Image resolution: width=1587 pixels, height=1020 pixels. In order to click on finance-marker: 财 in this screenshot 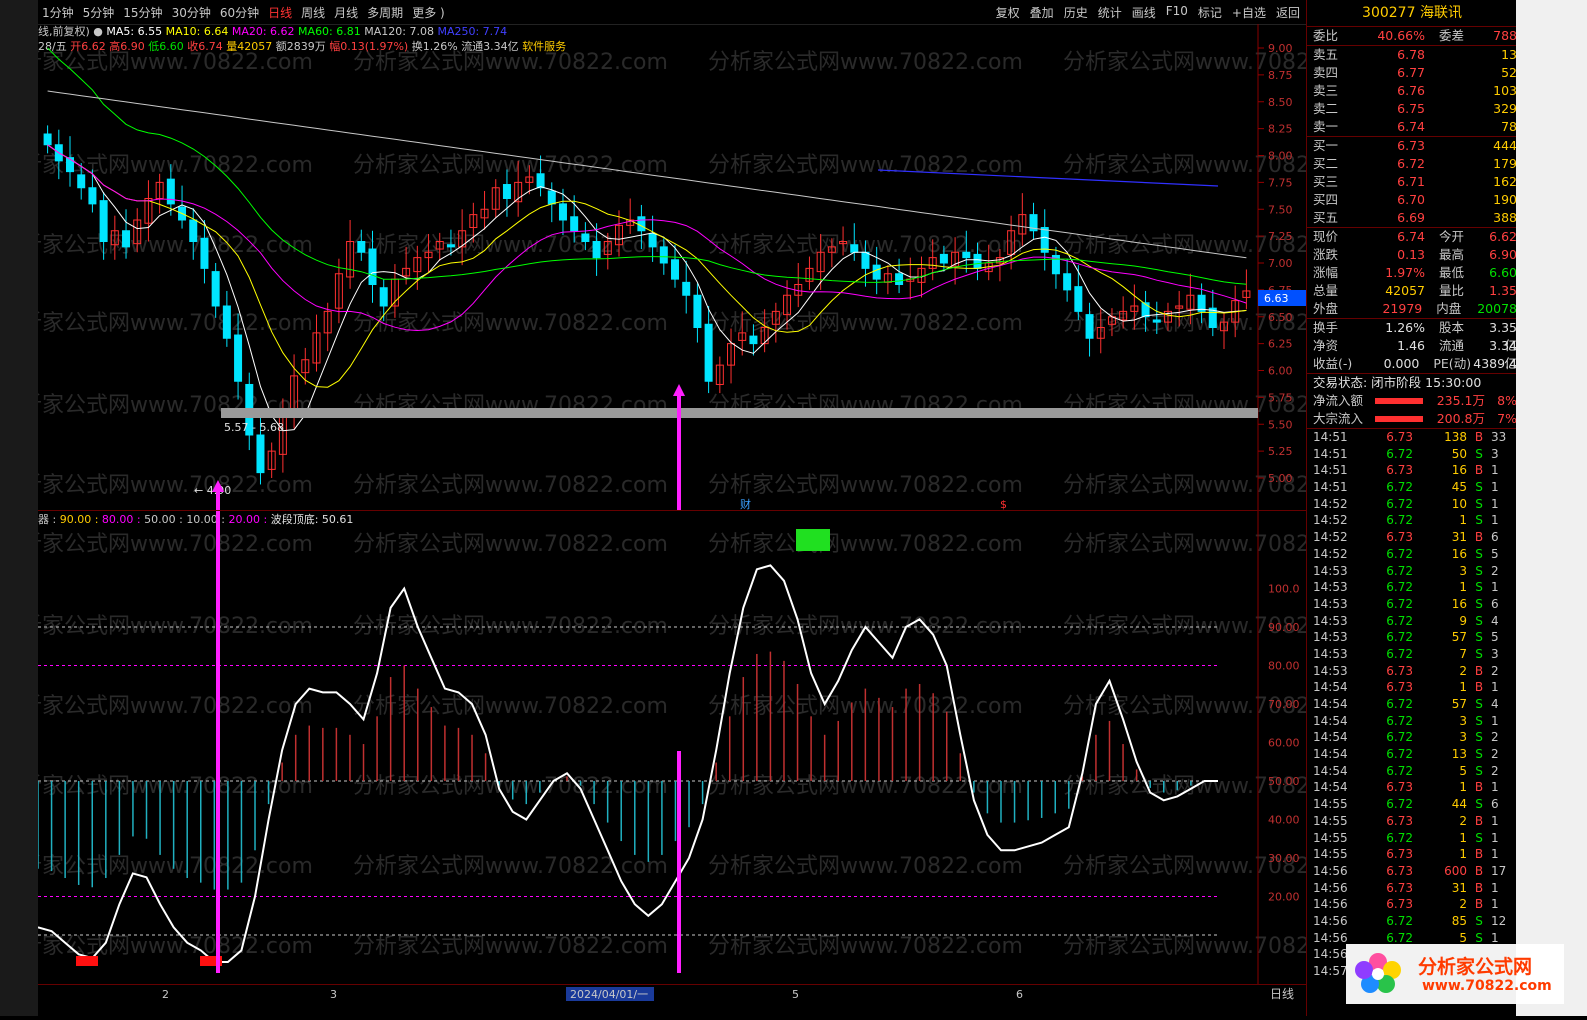, I will do `click(745, 503)`.